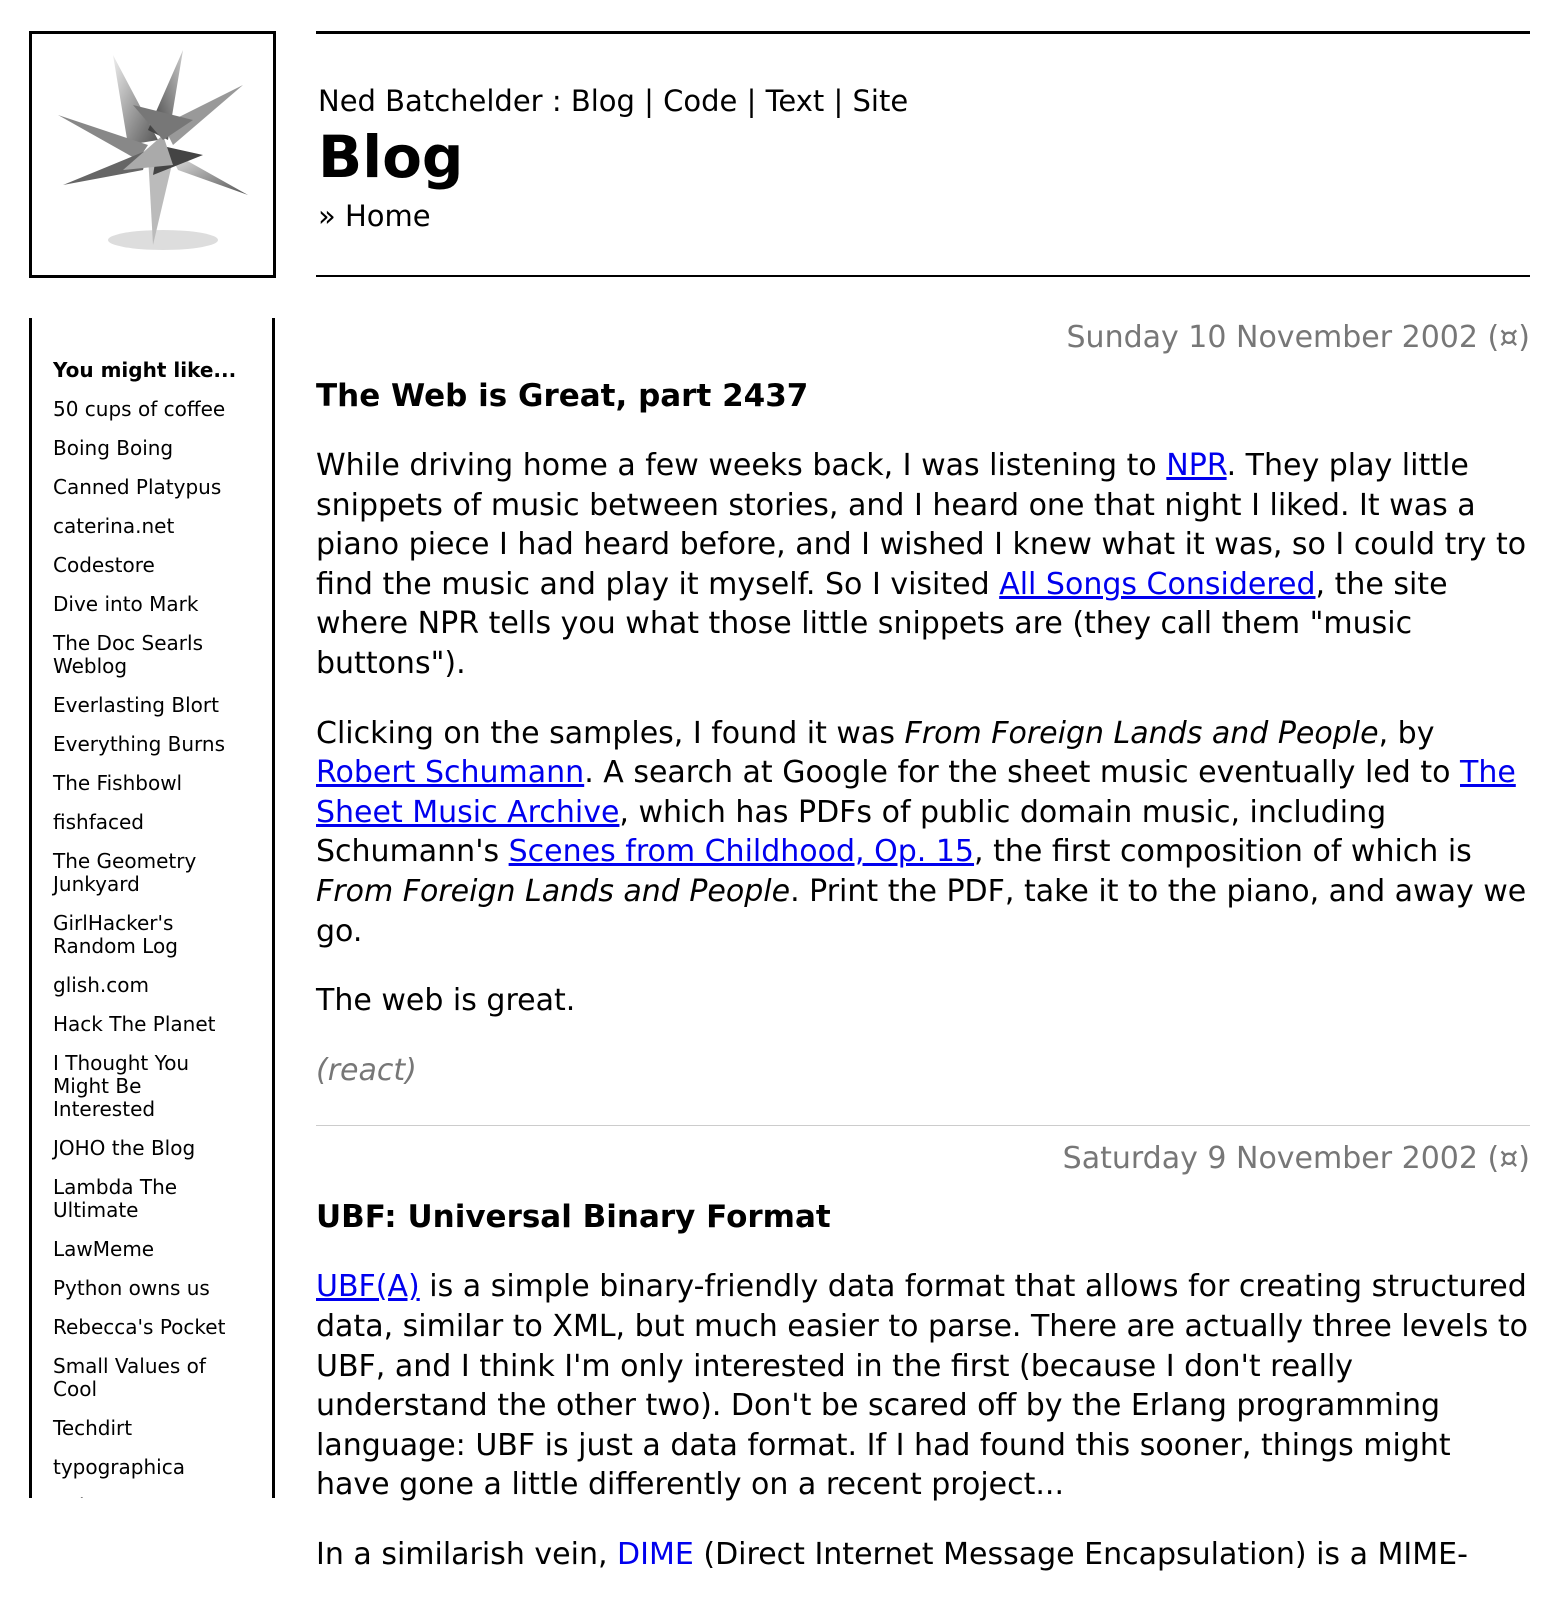 The image size is (1560, 1604). Describe the element at coordinates (610, 733) in the screenshot. I see `text: Clicking on the samples, I found it was` at that location.